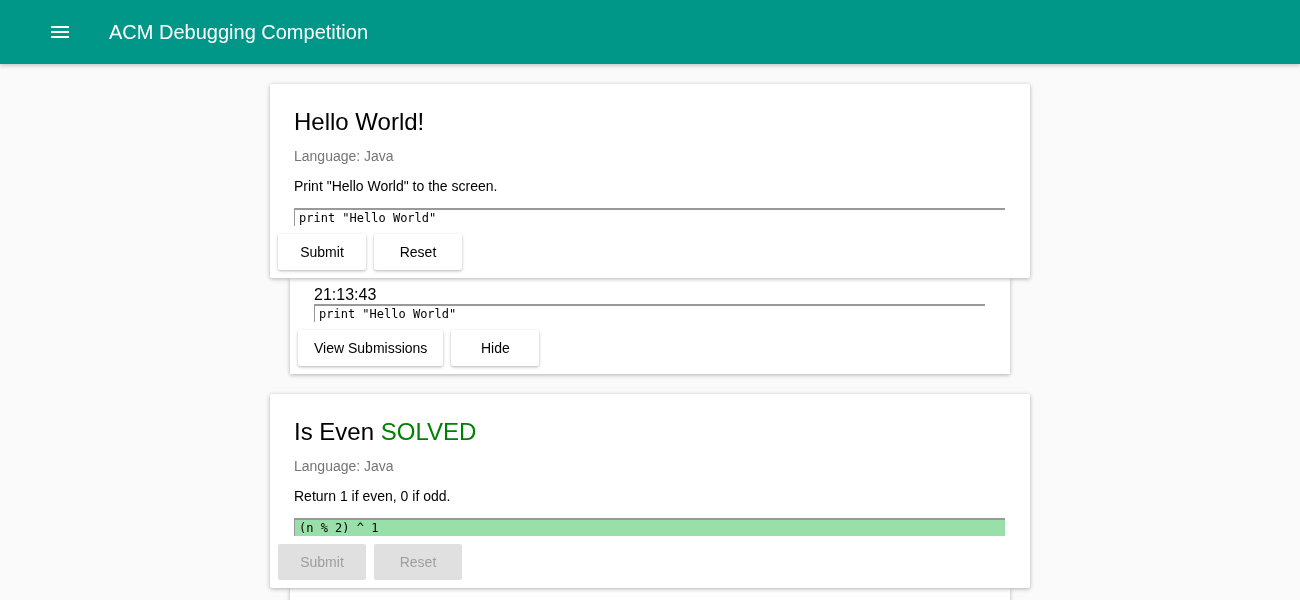 Image resolution: width=1300 pixels, height=600 pixels. Describe the element at coordinates (649, 217) in the screenshot. I see `code-field: print "Hello World"` at that location.